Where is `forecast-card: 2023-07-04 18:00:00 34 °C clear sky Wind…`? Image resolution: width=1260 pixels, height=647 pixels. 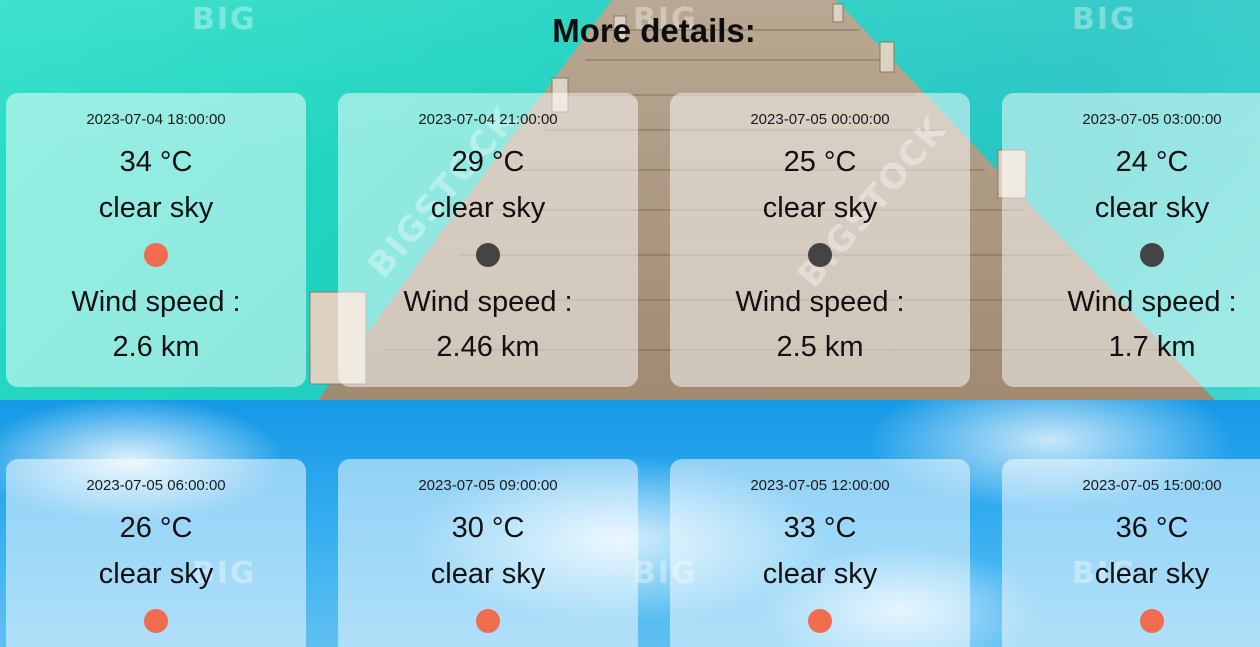 forecast-card: 2023-07-04 18:00:00 34 °C clear sky Wind… is located at coordinates (156, 240).